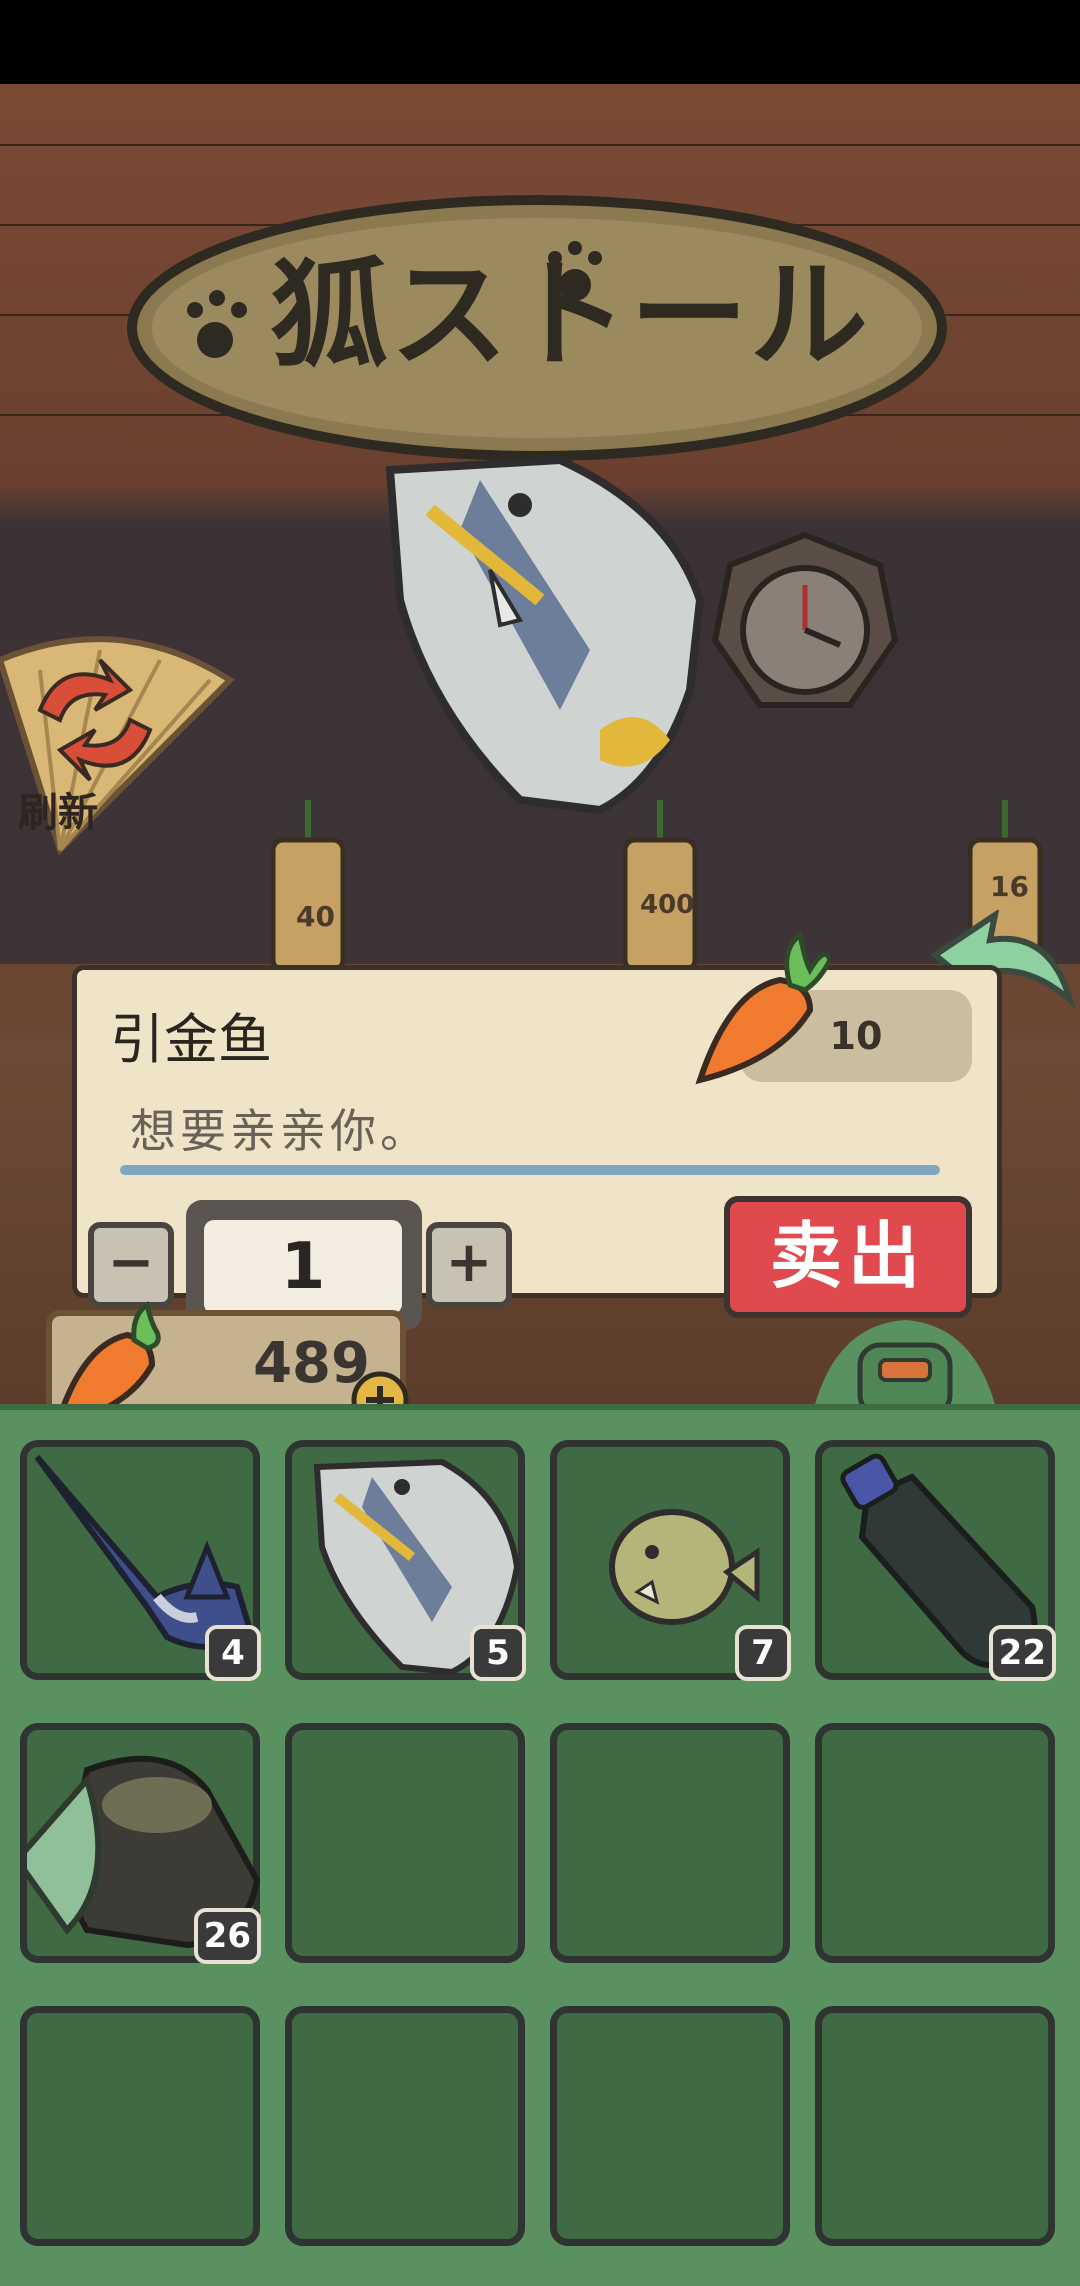  What do you see at coordinates (570, 315) in the screenshot?
I see `shop-sign-text: 狐ストール` at bounding box center [570, 315].